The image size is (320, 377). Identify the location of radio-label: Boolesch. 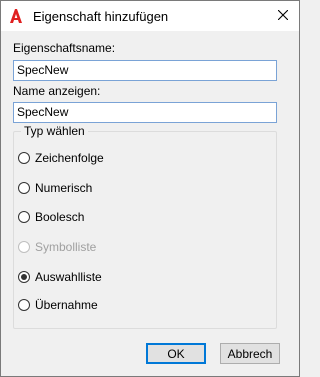
(60, 217).